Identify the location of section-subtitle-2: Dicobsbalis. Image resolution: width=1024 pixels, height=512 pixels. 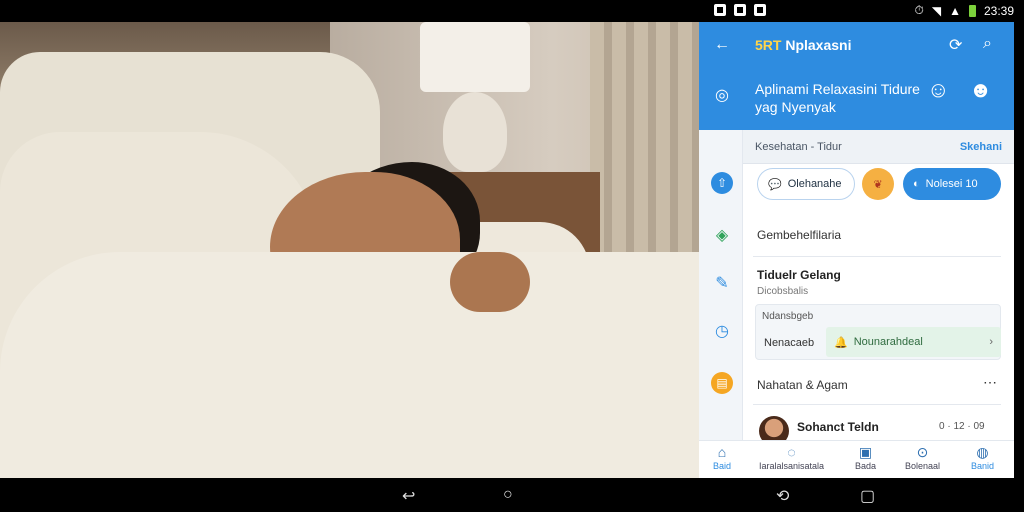
(783, 291).